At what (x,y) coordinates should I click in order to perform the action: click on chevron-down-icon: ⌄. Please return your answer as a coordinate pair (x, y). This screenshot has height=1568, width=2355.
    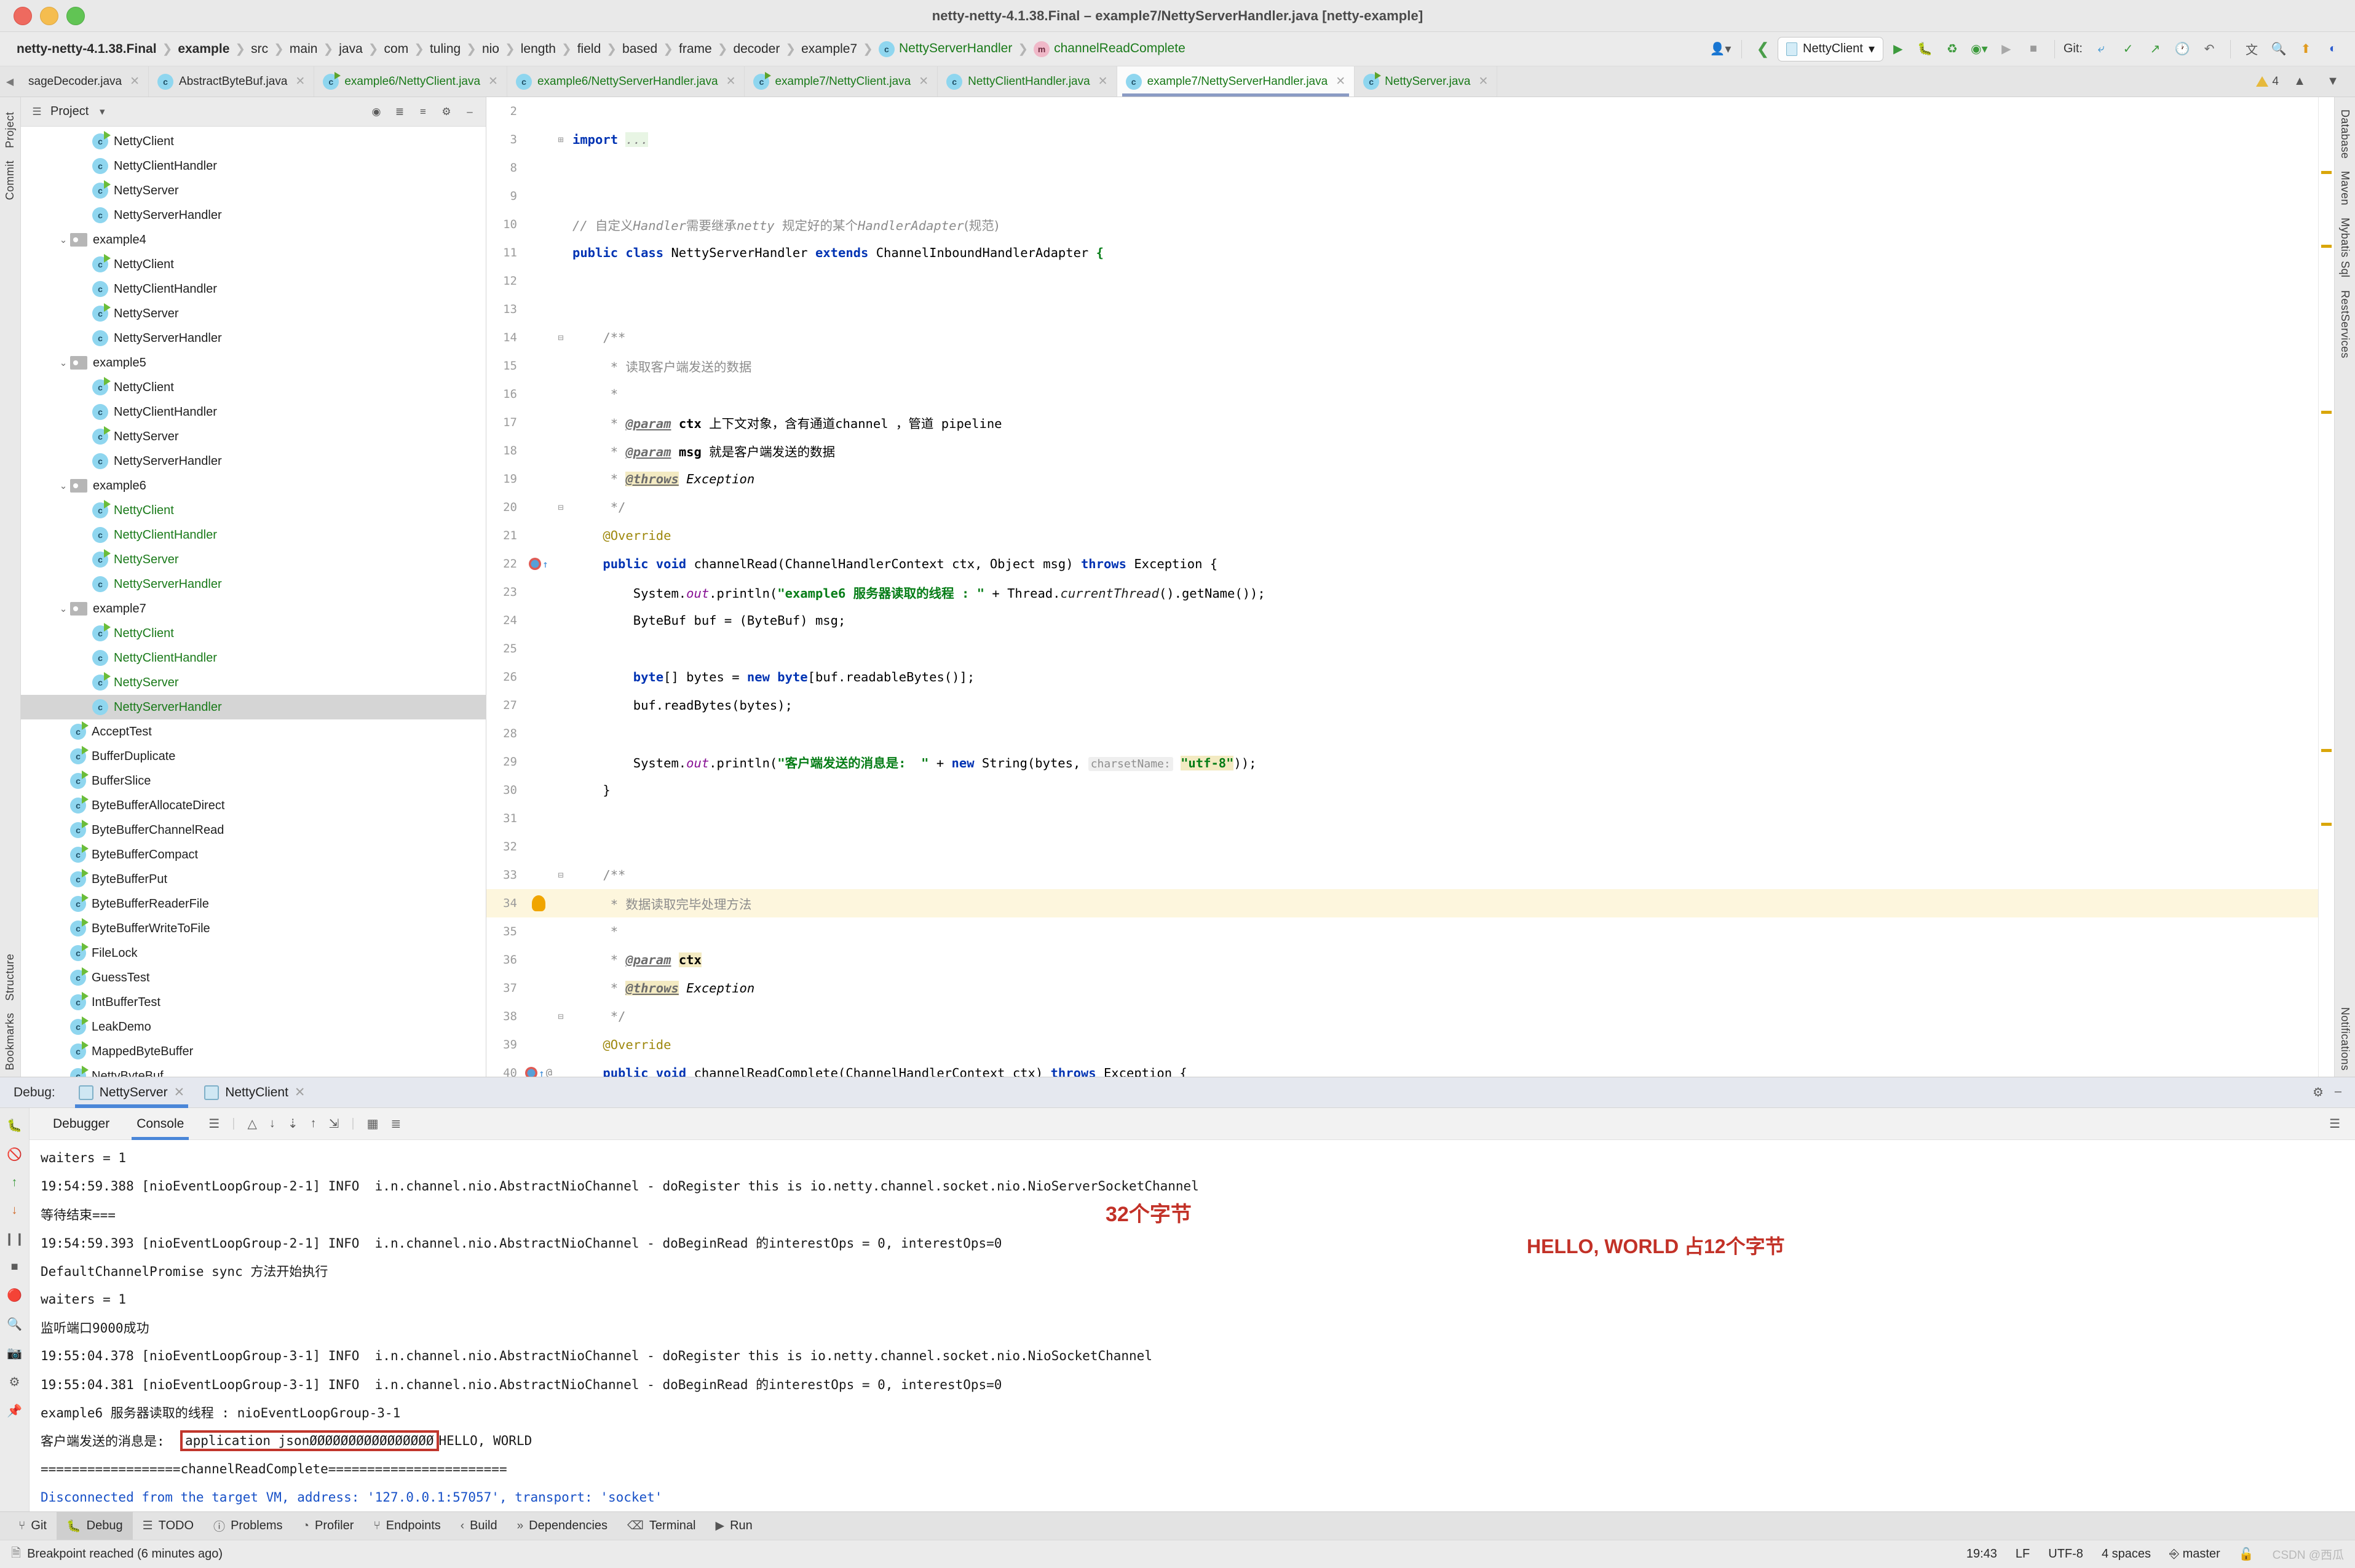
    Looking at the image, I should click on (63, 362).